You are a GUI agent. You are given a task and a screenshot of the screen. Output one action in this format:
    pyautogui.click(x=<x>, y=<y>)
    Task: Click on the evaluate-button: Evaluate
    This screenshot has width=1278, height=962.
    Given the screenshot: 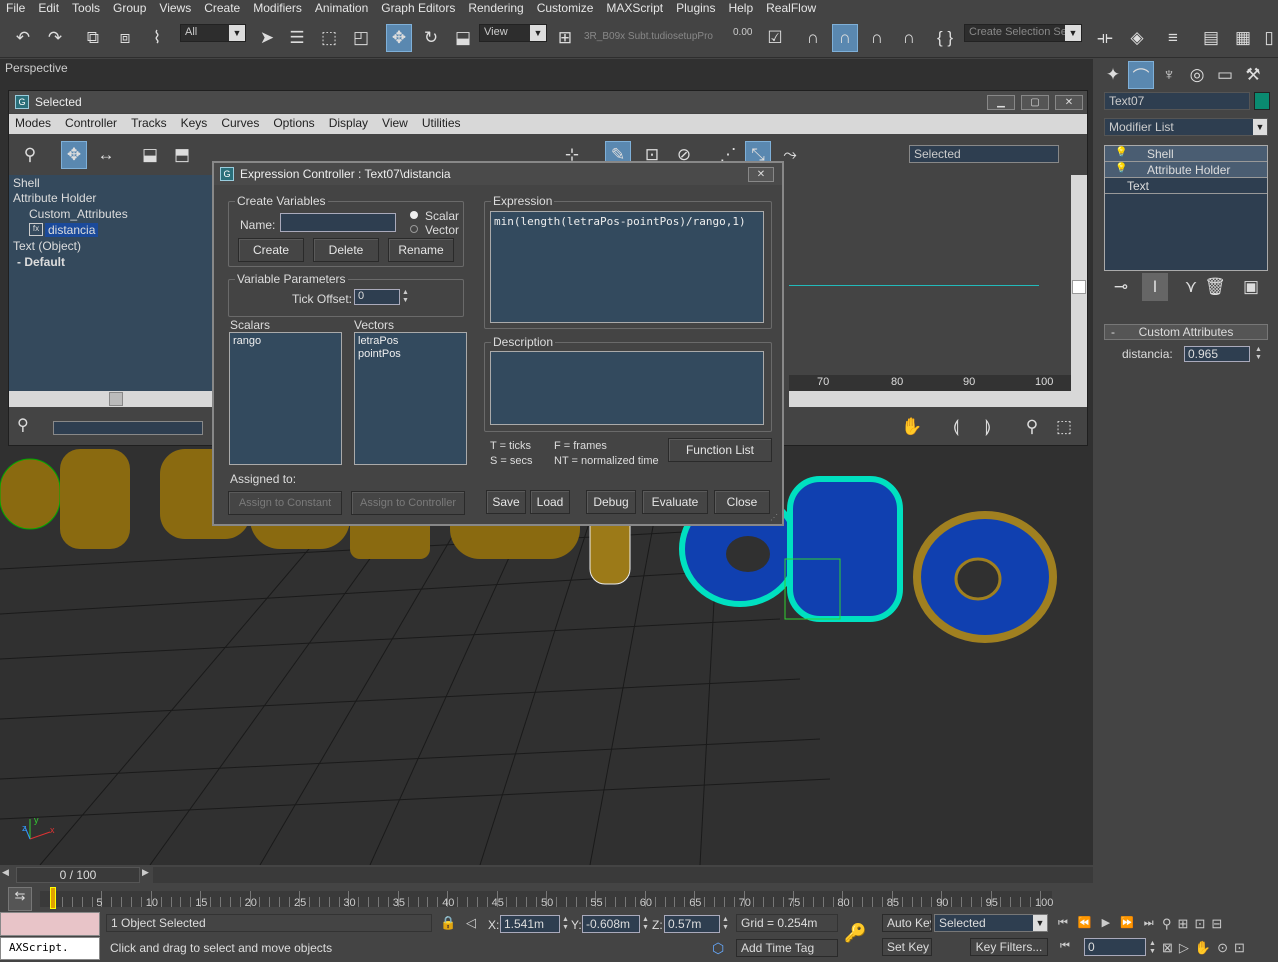 What is the action you would take?
    pyautogui.click(x=675, y=502)
    